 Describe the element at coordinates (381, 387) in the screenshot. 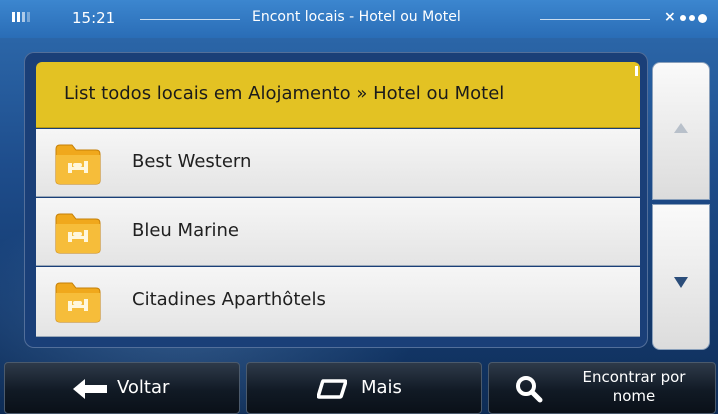

I see `more-button-label: Mais` at that location.